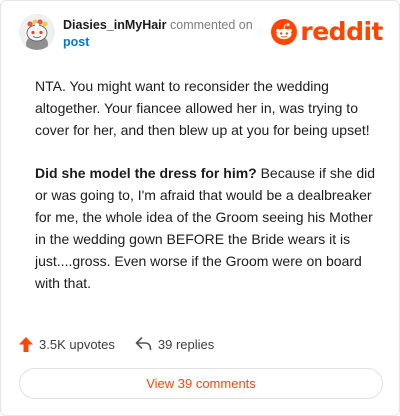 The image size is (400, 416). I want to click on avatar, so click(37, 32).